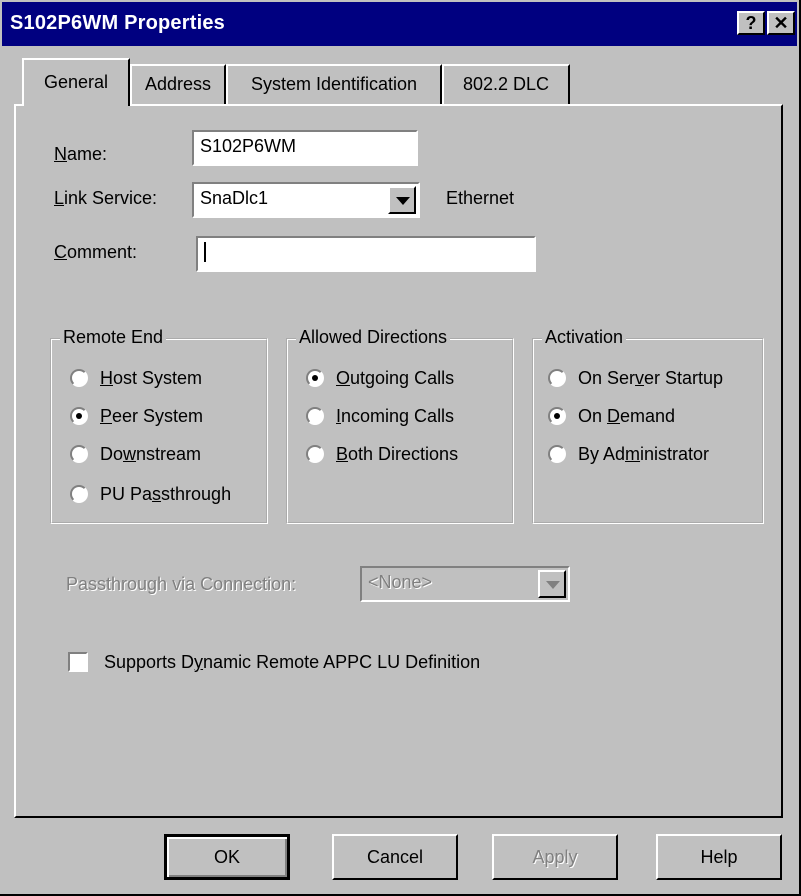 This screenshot has width=801, height=896. What do you see at coordinates (465, 584) in the screenshot?
I see `passthrough-select: <None>` at bounding box center [465, 584].